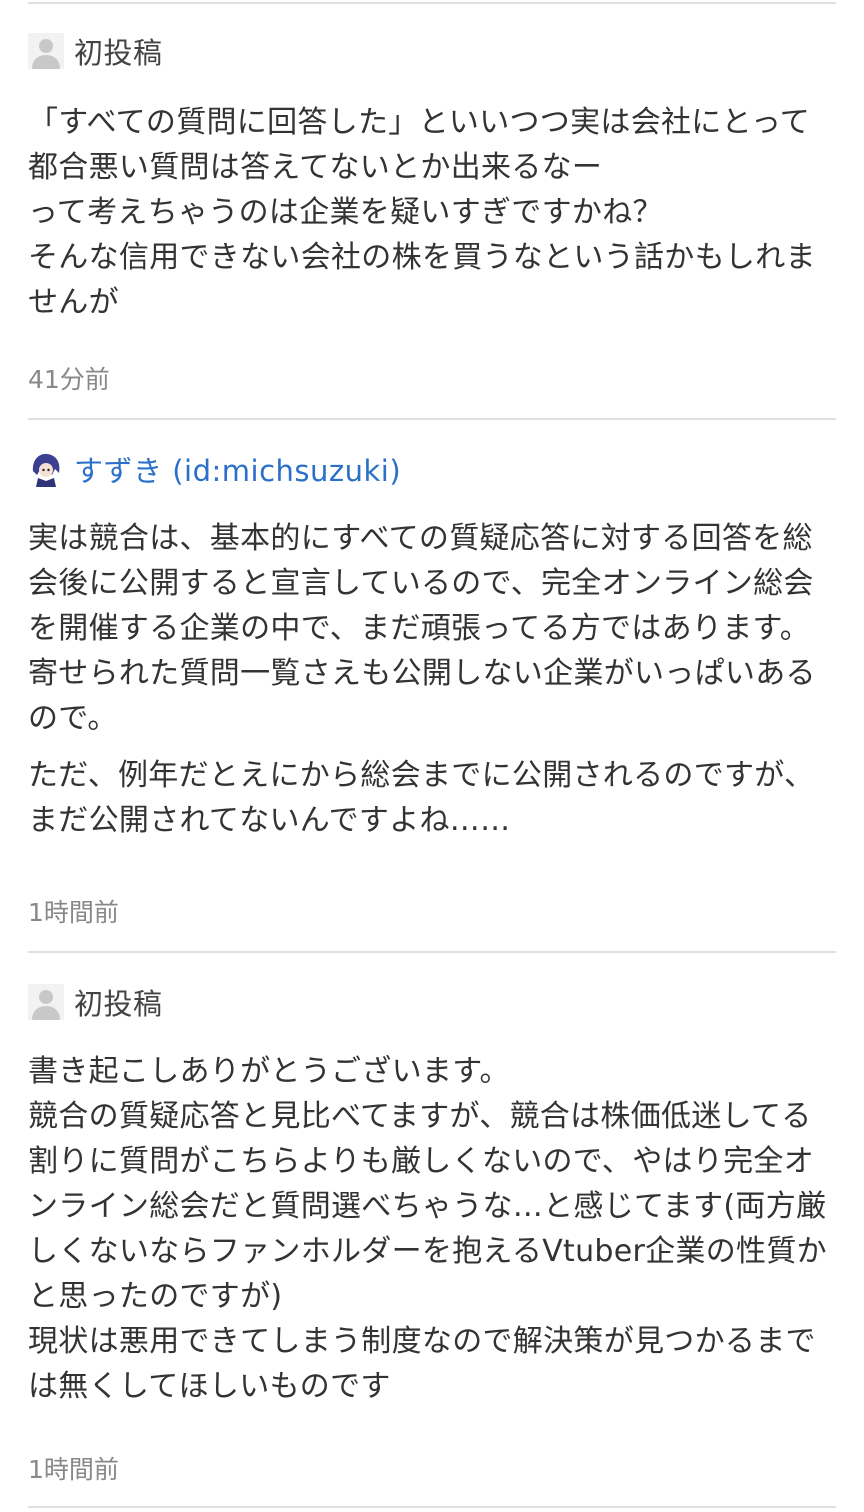 The width and height of the screenshot is (864, 1512). What do you see at coordinates (46, 469) in the screenshot?
I see `user-avatar-icon` at bounding box center [46, 469].